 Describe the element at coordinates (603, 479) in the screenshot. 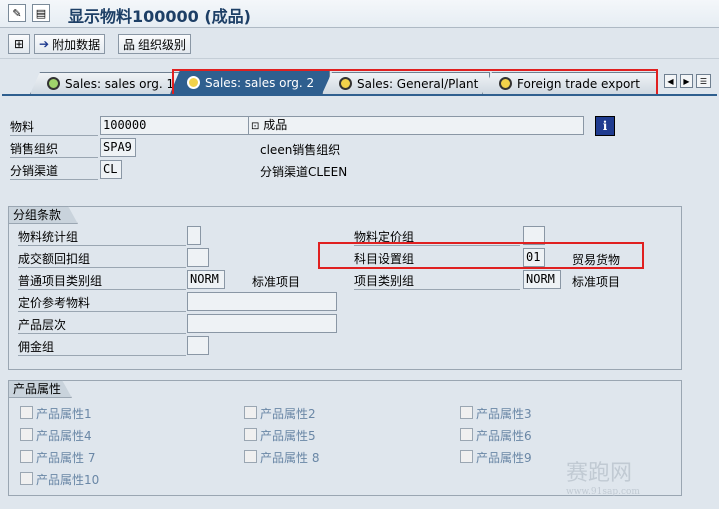

I see `watermark-logo: 赛跑网 www.91sap.com` at that location.